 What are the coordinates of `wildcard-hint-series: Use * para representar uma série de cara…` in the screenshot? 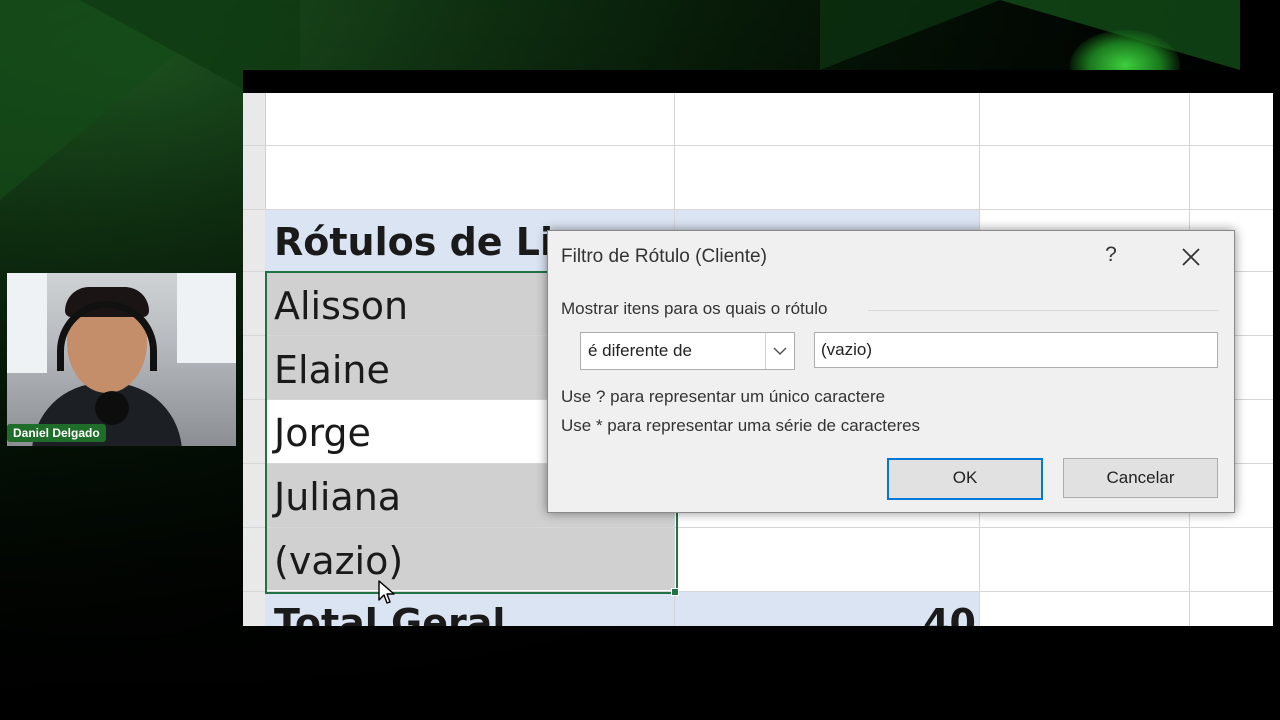 It's located at (741, 425).